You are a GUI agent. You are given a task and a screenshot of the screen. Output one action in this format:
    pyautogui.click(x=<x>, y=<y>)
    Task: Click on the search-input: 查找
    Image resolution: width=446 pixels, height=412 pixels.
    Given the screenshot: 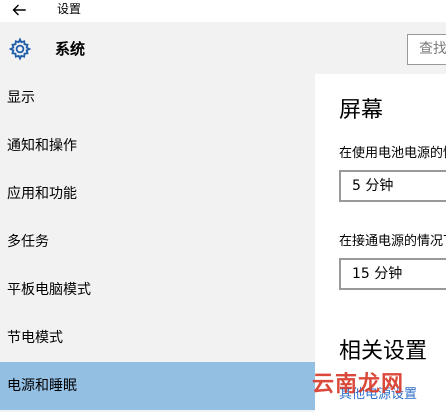 What is the action you would take?
    pyautogui.click(x=426, y=49)
    